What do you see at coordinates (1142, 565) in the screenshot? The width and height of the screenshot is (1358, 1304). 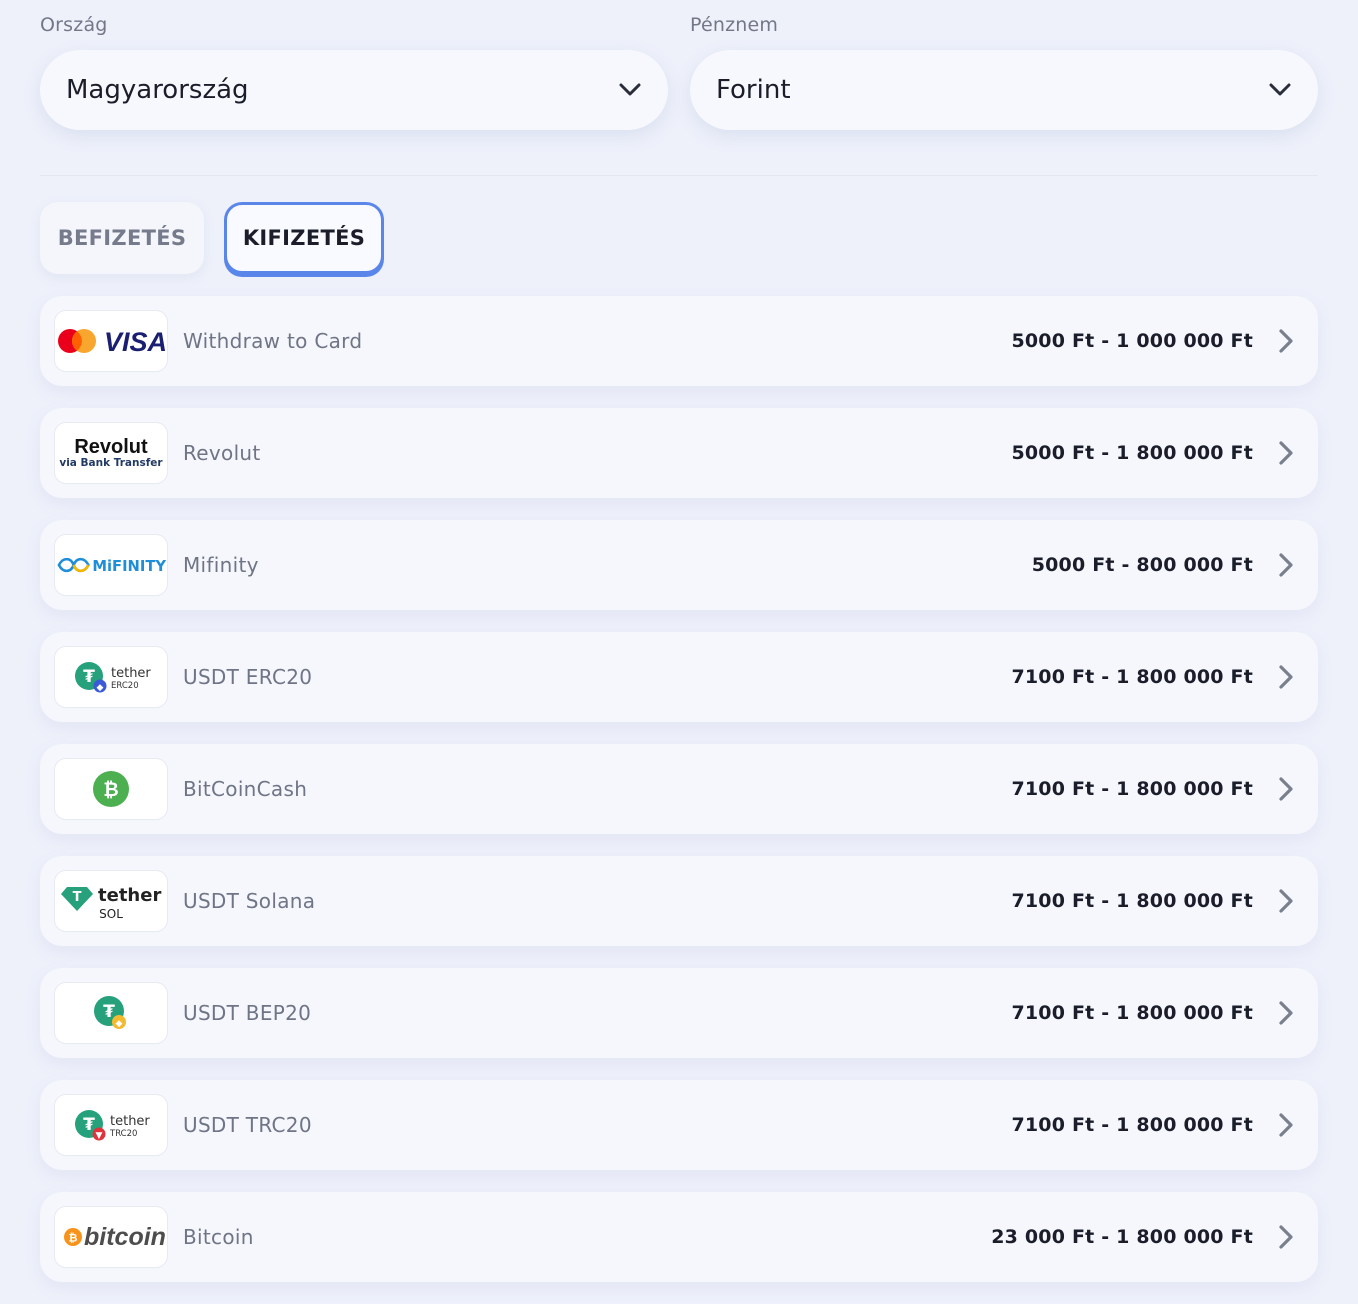 I see `method-range: 5000 Ft - 800 000 Ft` at bounding box center [1142, 565].